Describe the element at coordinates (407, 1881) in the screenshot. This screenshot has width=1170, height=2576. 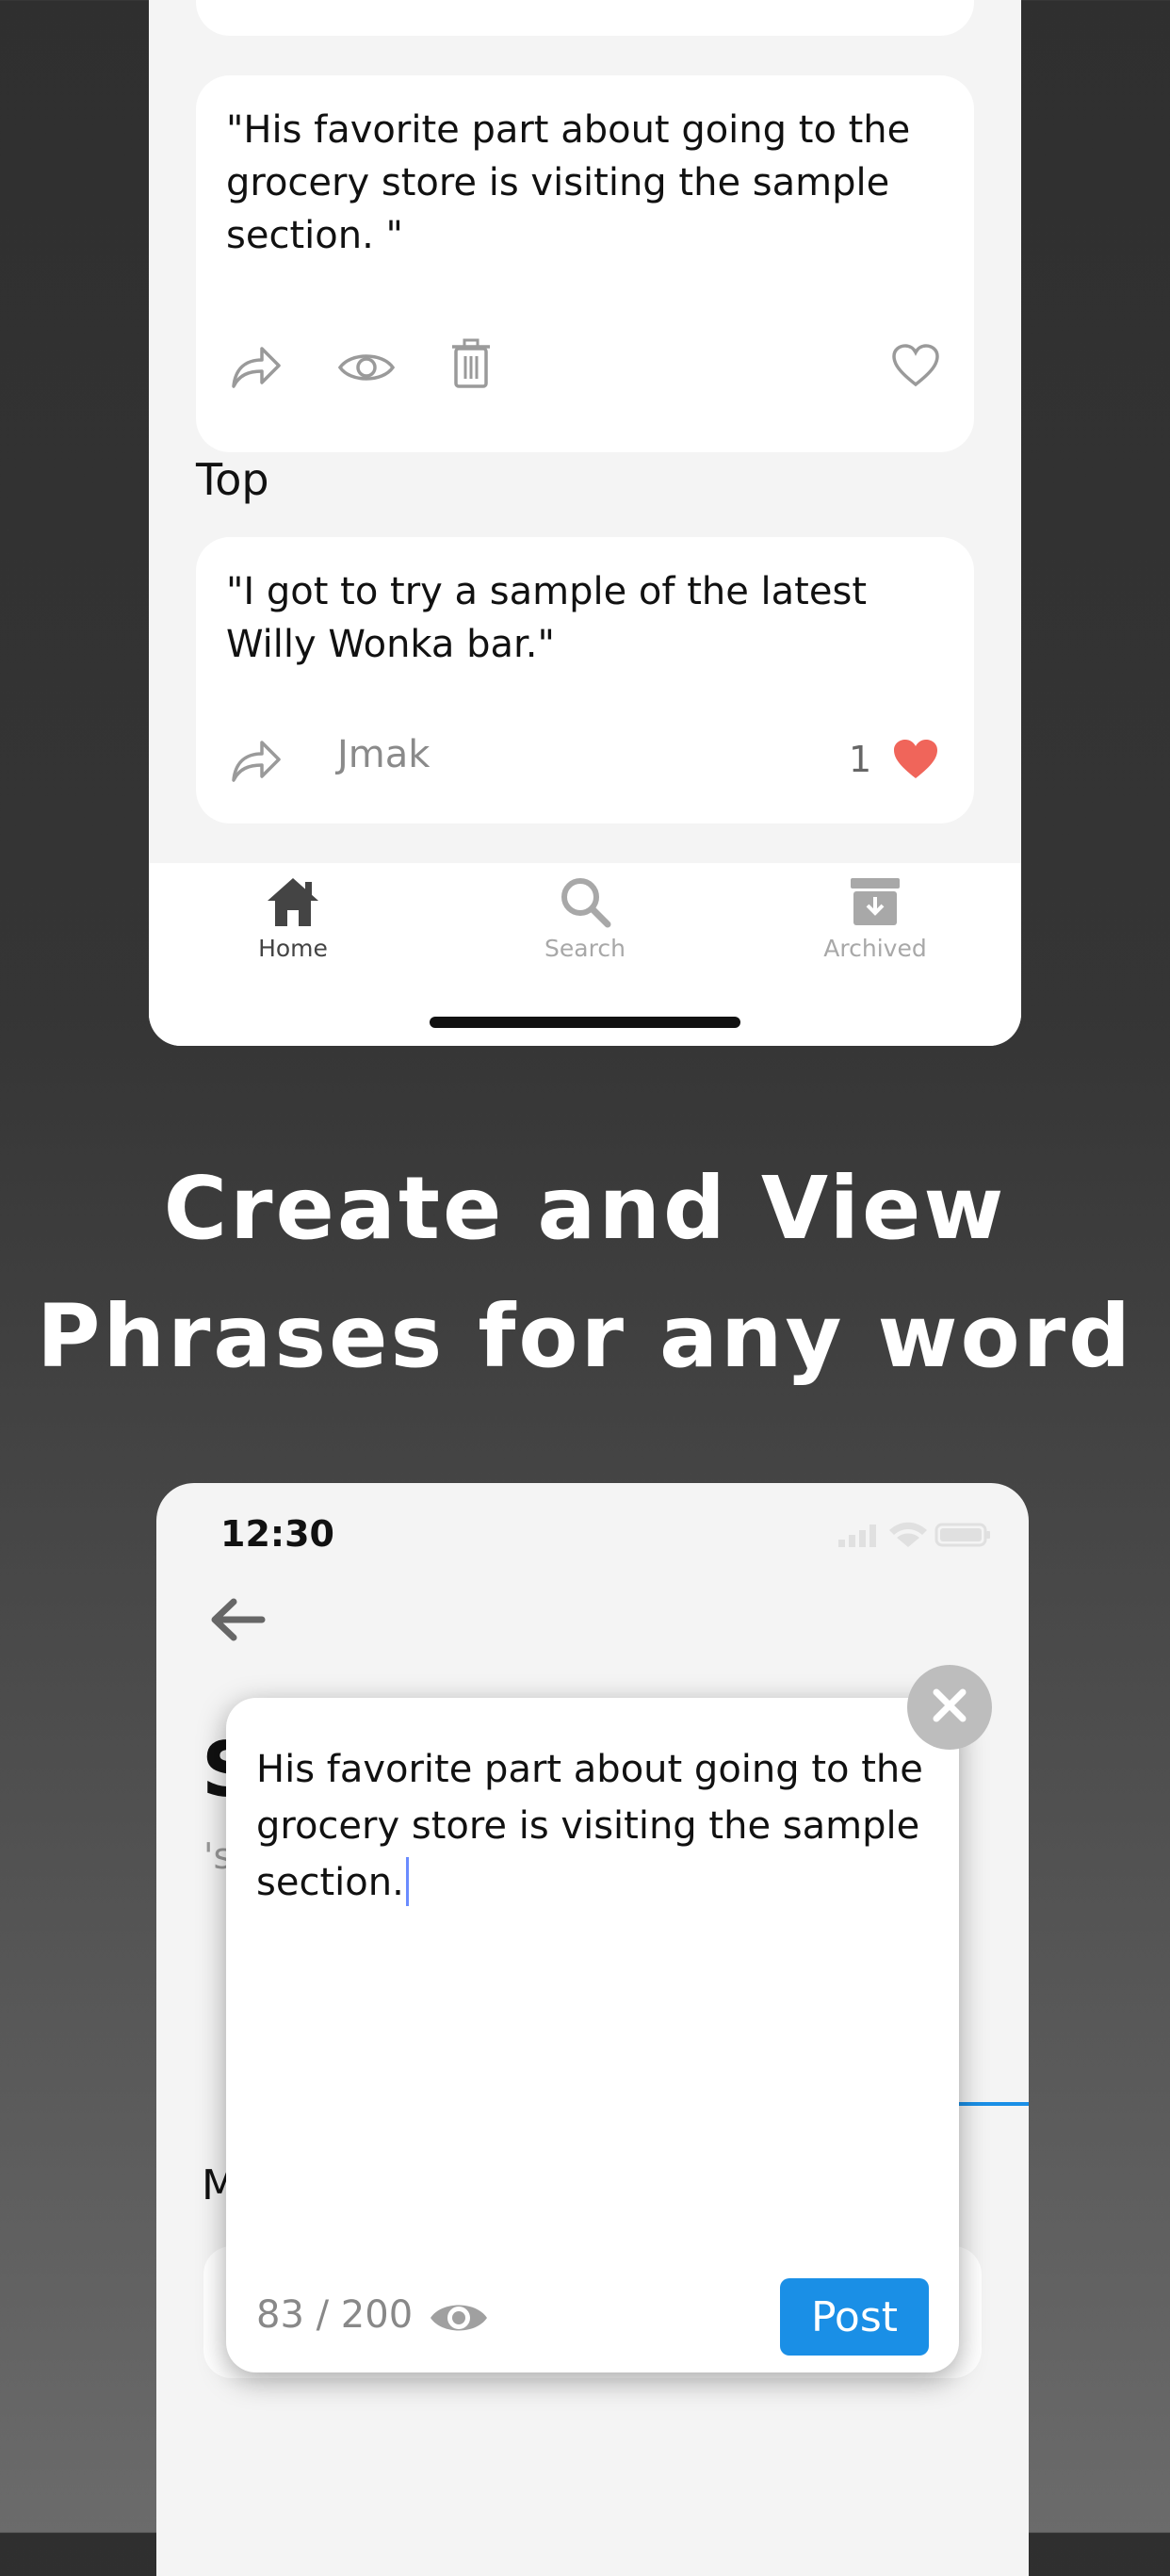
I see `text-caret` at that location.